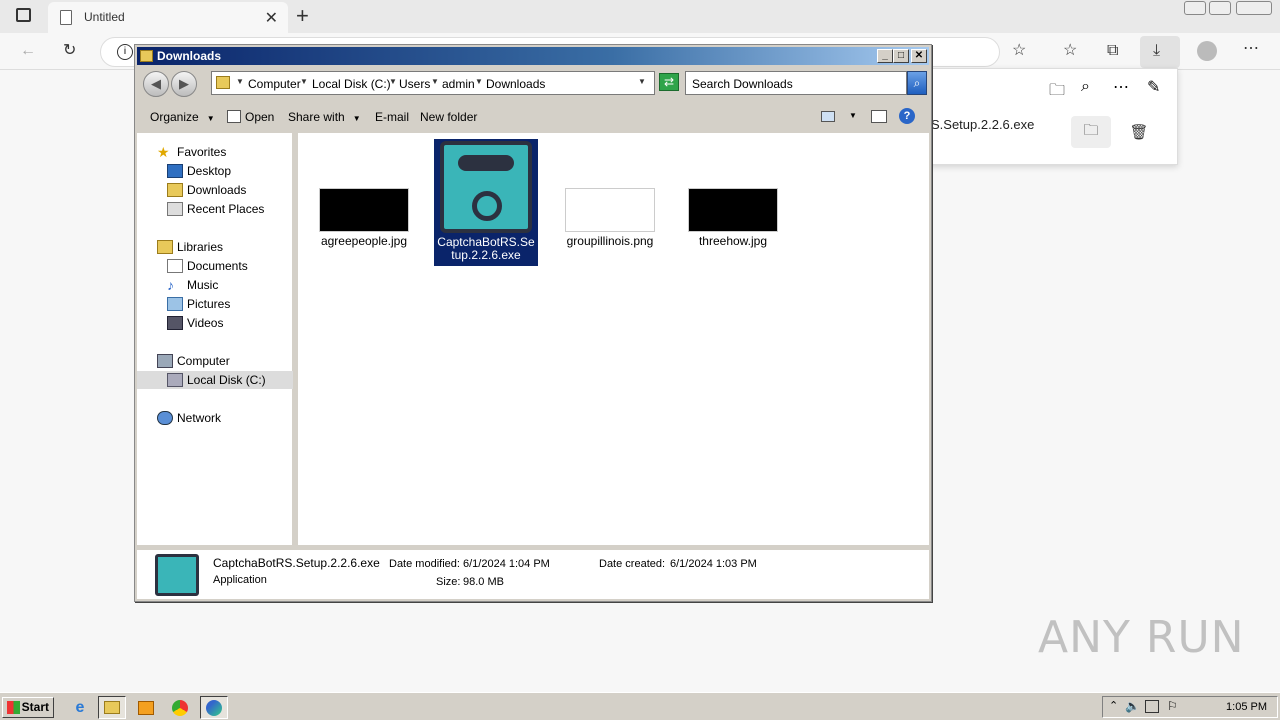  I want to click on open-folder-icon: 🗀, so click(1057, 92).